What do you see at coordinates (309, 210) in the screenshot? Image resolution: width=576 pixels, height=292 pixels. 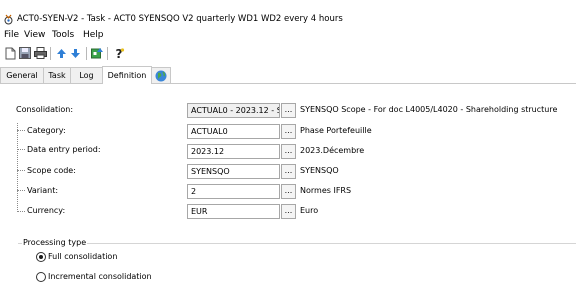 I see `currency-description: Euro` at bounding box center [309, 210].